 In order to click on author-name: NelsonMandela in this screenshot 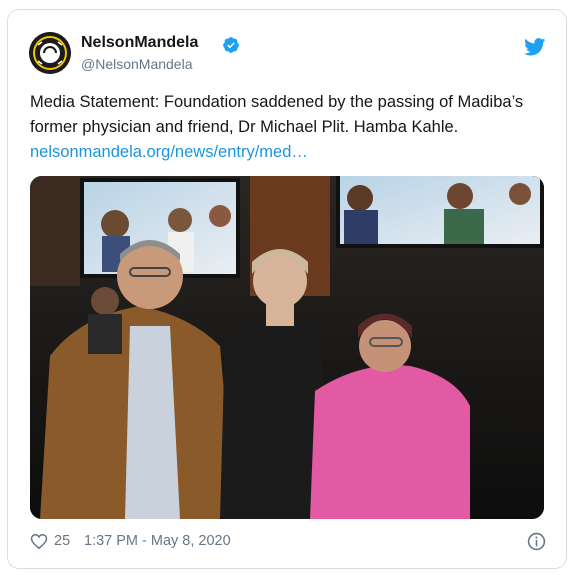, I will do `click(139, 43)`.